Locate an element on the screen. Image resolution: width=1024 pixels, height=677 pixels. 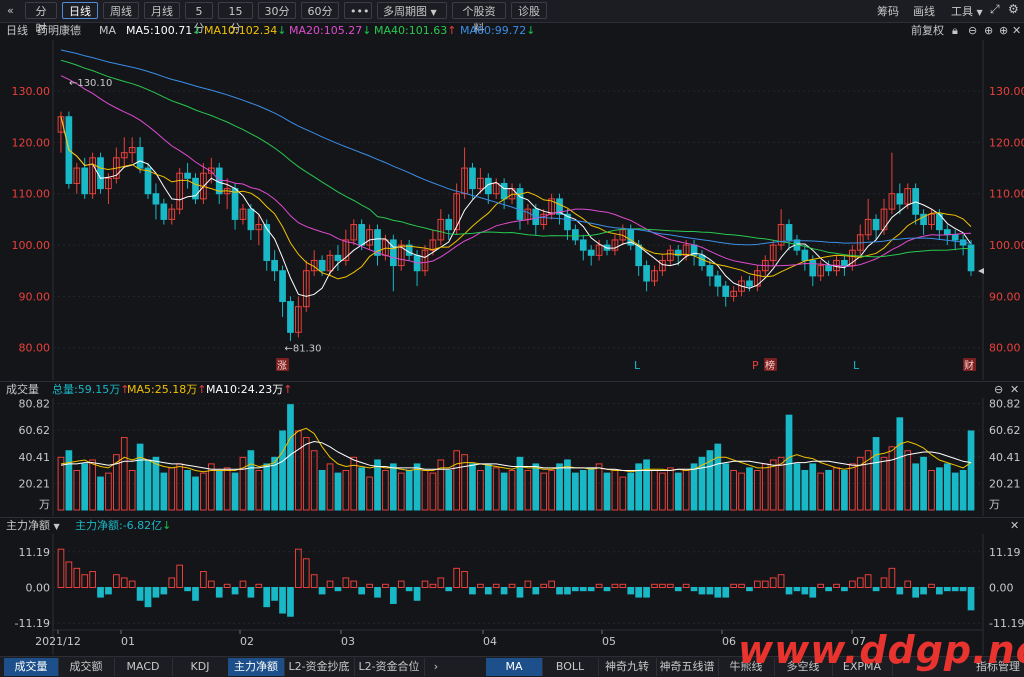
volume-tick-left: 80.82 is located at coordinates (35, 404).